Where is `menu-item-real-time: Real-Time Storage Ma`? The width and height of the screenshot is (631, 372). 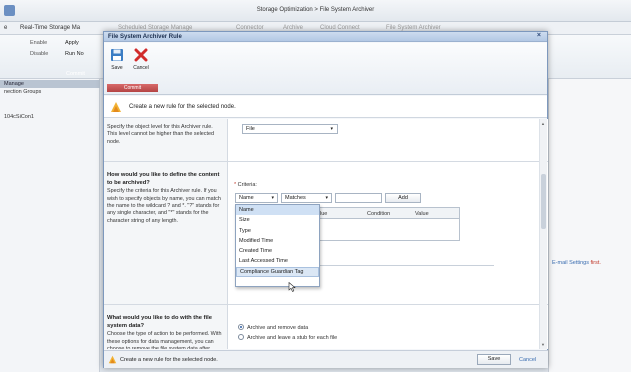
menu-item-real-time: Real-Time Storage Ma is located at coordinates (50, 28).